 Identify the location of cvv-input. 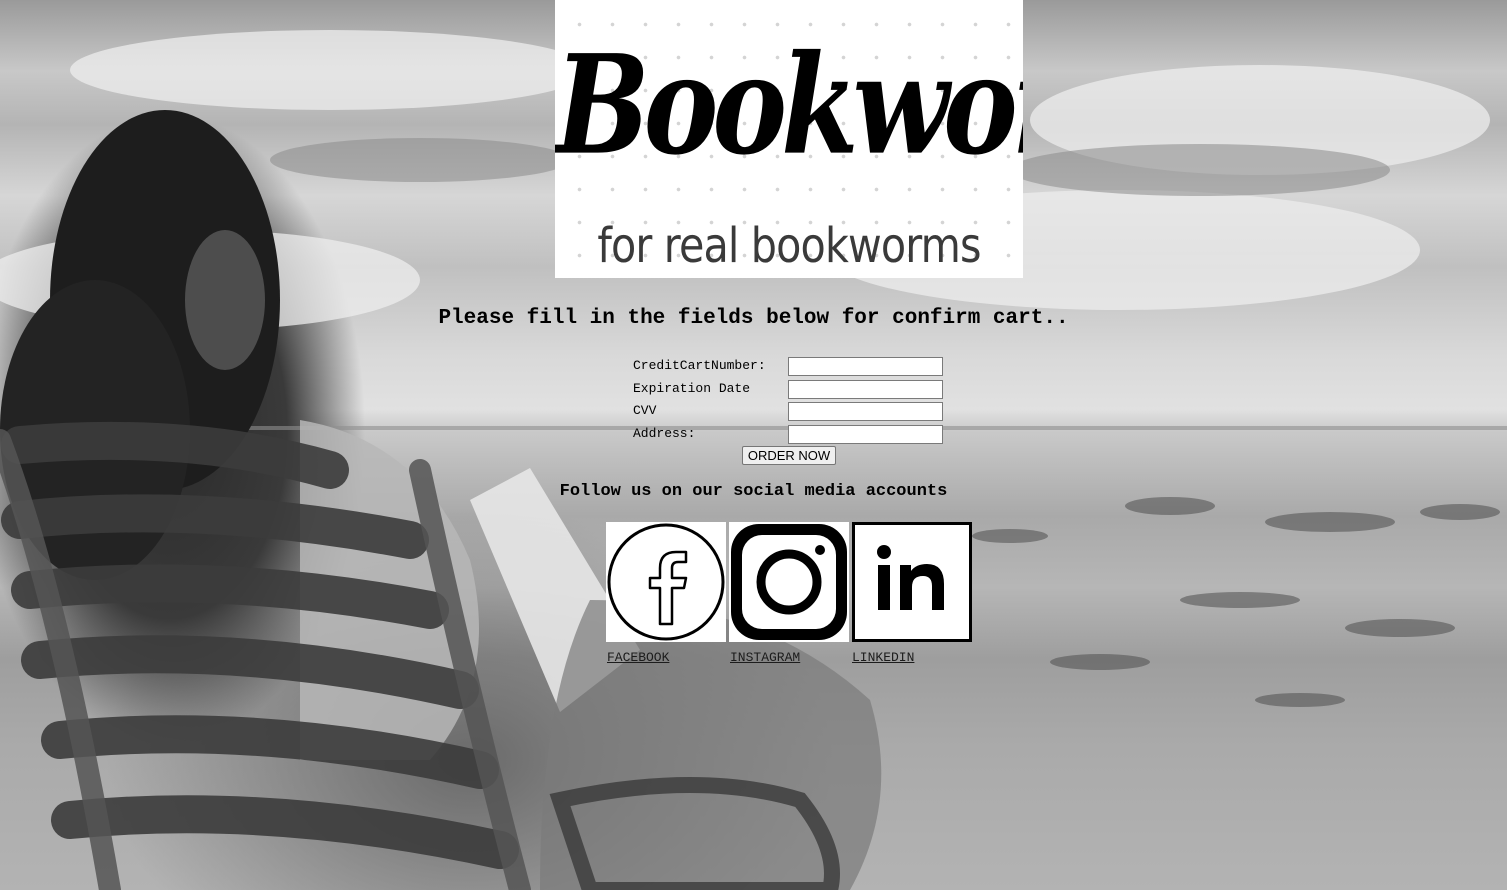
(865, 411).